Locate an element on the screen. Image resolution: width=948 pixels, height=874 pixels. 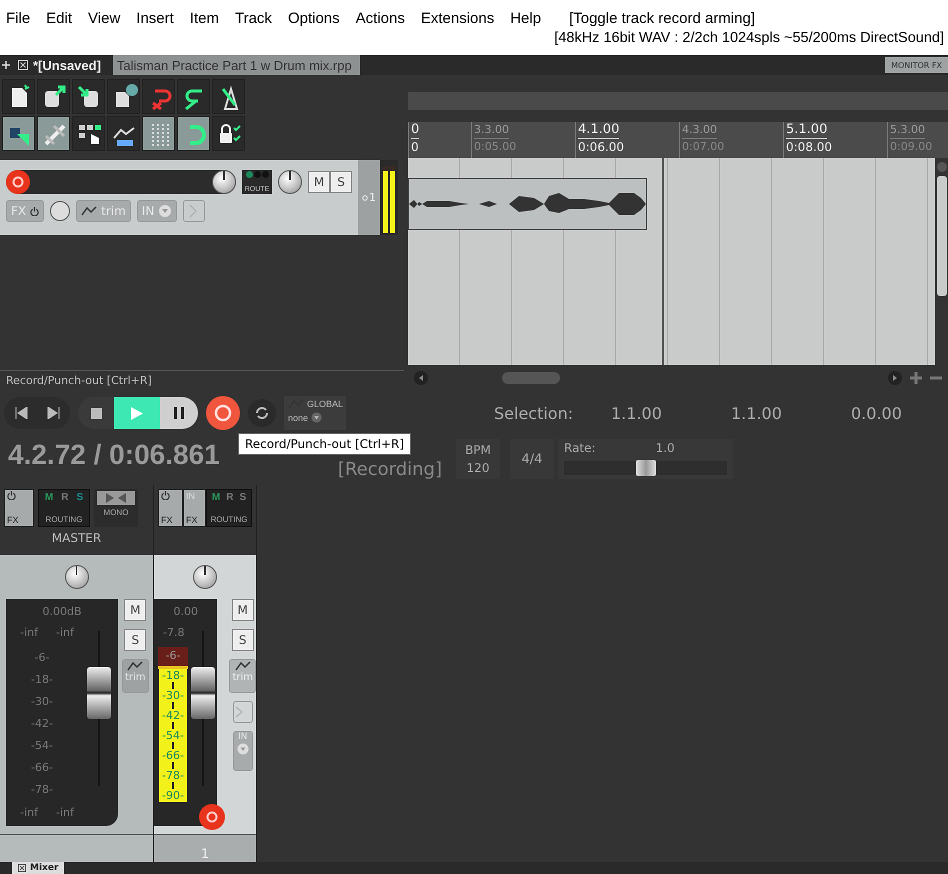
selection-label: Selection: is located at coordinates (534, 413).